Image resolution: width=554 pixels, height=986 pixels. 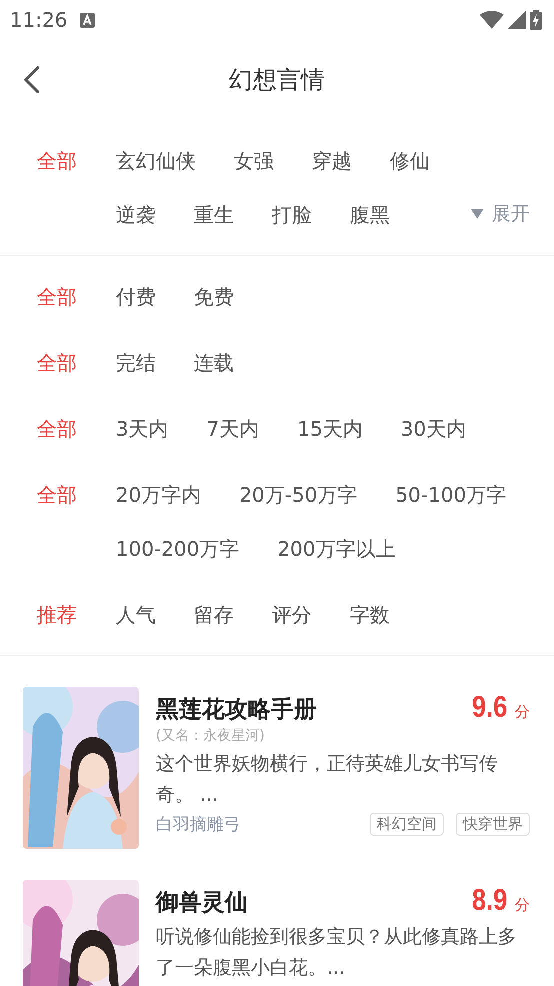 I want to click on status-time: 11:26, so click(x=39, y=20).